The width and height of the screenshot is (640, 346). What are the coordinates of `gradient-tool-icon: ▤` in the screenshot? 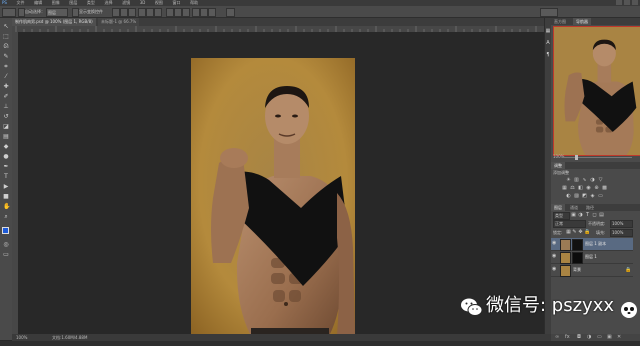 It's located at (6, 137).